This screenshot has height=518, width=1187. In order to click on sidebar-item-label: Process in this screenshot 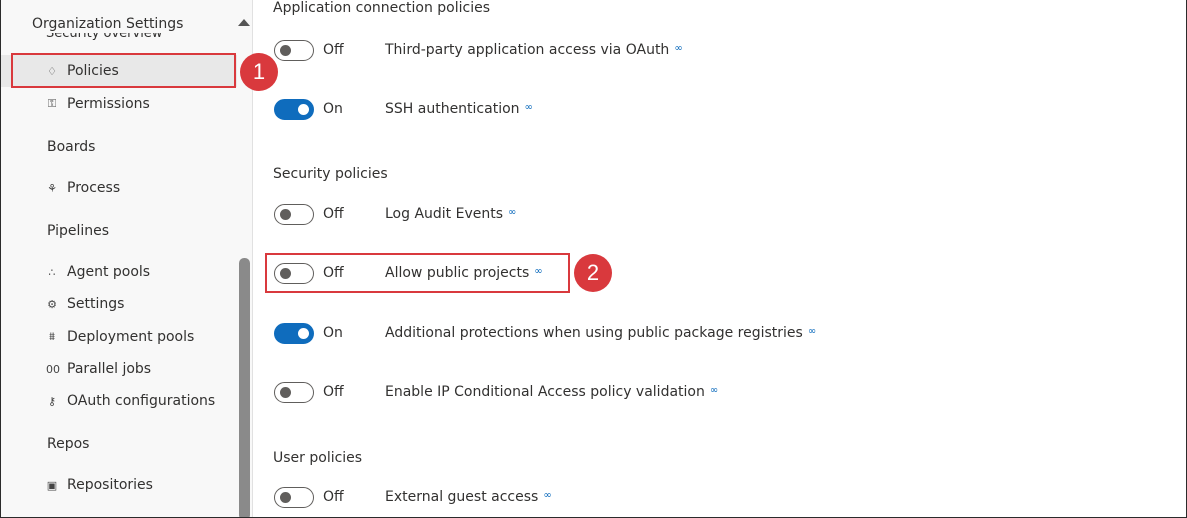, I will do `click(94, 188)`.